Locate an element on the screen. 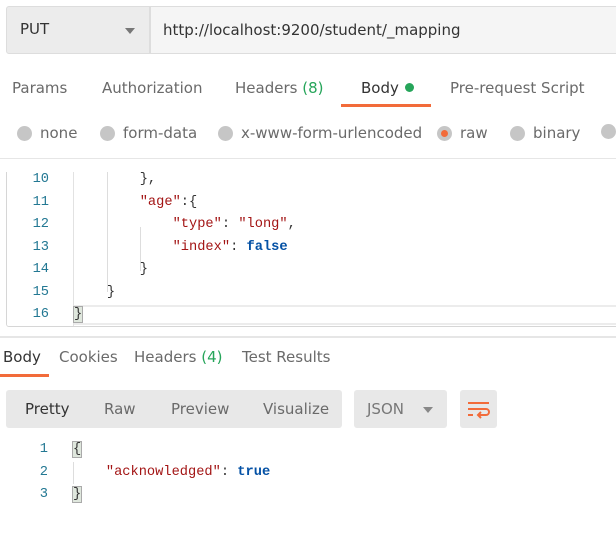  code-line: "type": "long", is located at coordinates (185, 224).